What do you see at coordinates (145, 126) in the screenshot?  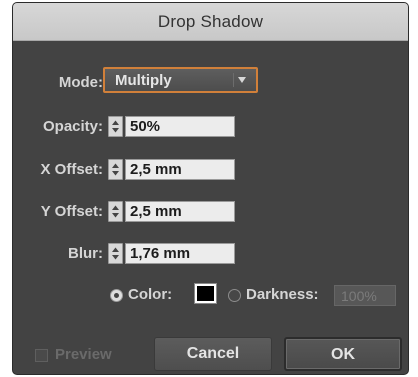 I see `opacity-value: 50%` at bounding box center [145, 126].